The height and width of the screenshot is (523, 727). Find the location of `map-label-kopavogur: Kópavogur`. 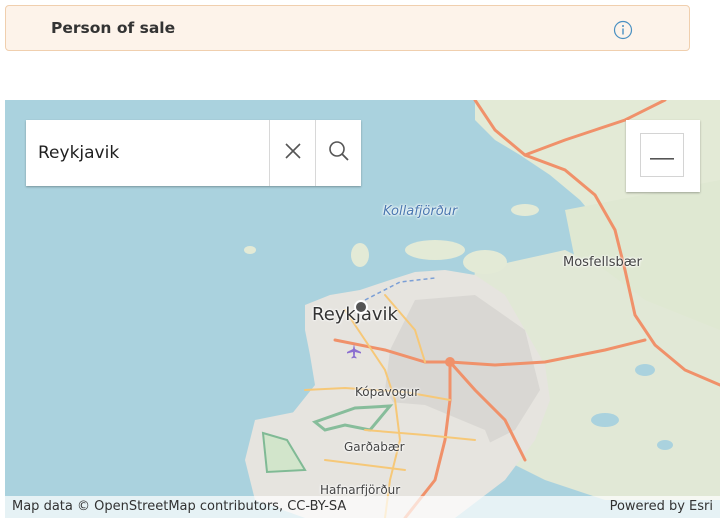

map-label-kopavogur: Kópavogur is located at coordinates (387, 392).